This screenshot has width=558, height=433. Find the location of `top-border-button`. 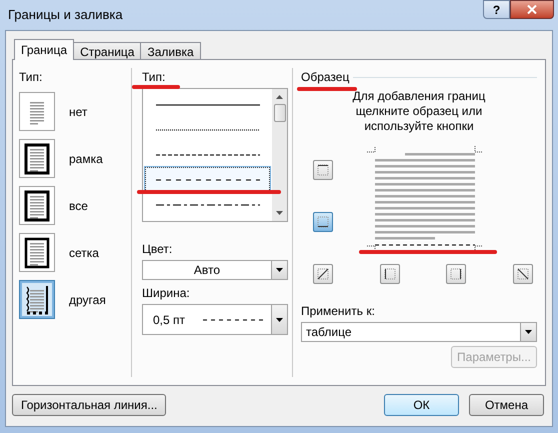

top-border-button is located at coordinates (323, 170).